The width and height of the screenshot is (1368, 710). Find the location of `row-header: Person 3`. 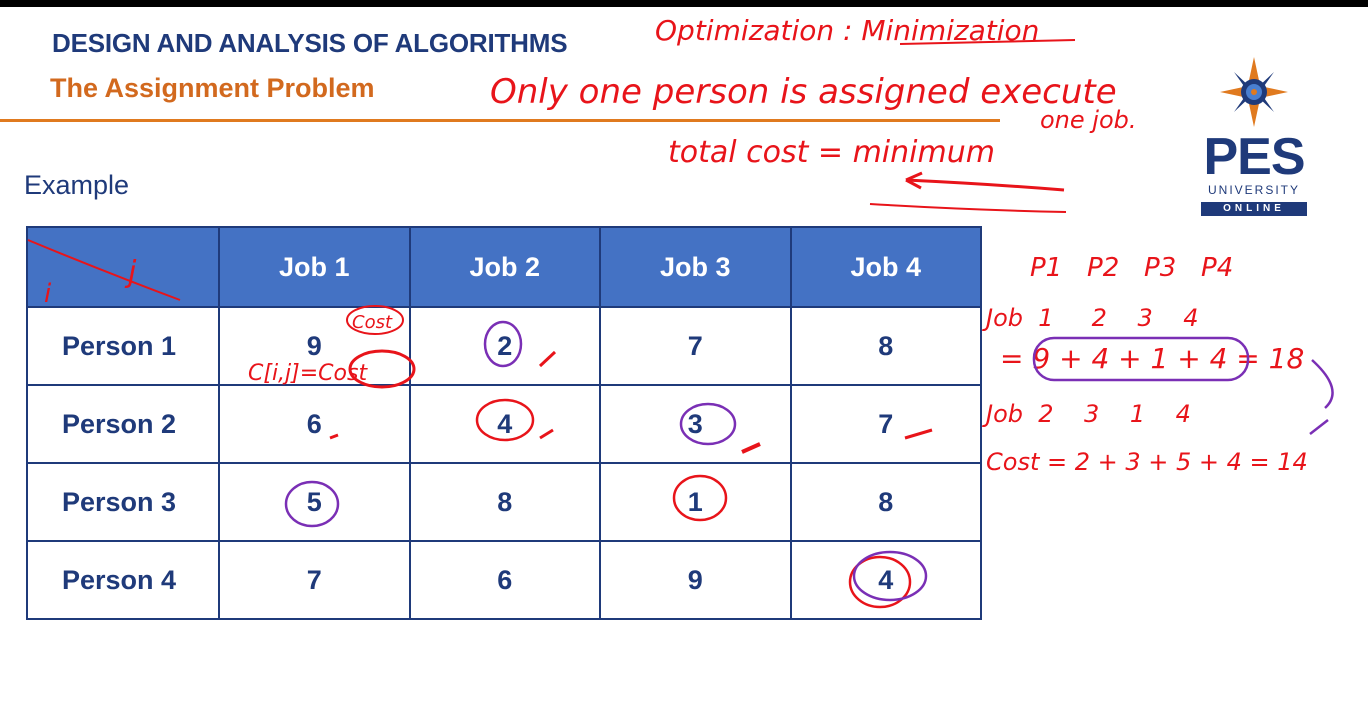

row-header: Person 3 is located at coordinates (123, 502).